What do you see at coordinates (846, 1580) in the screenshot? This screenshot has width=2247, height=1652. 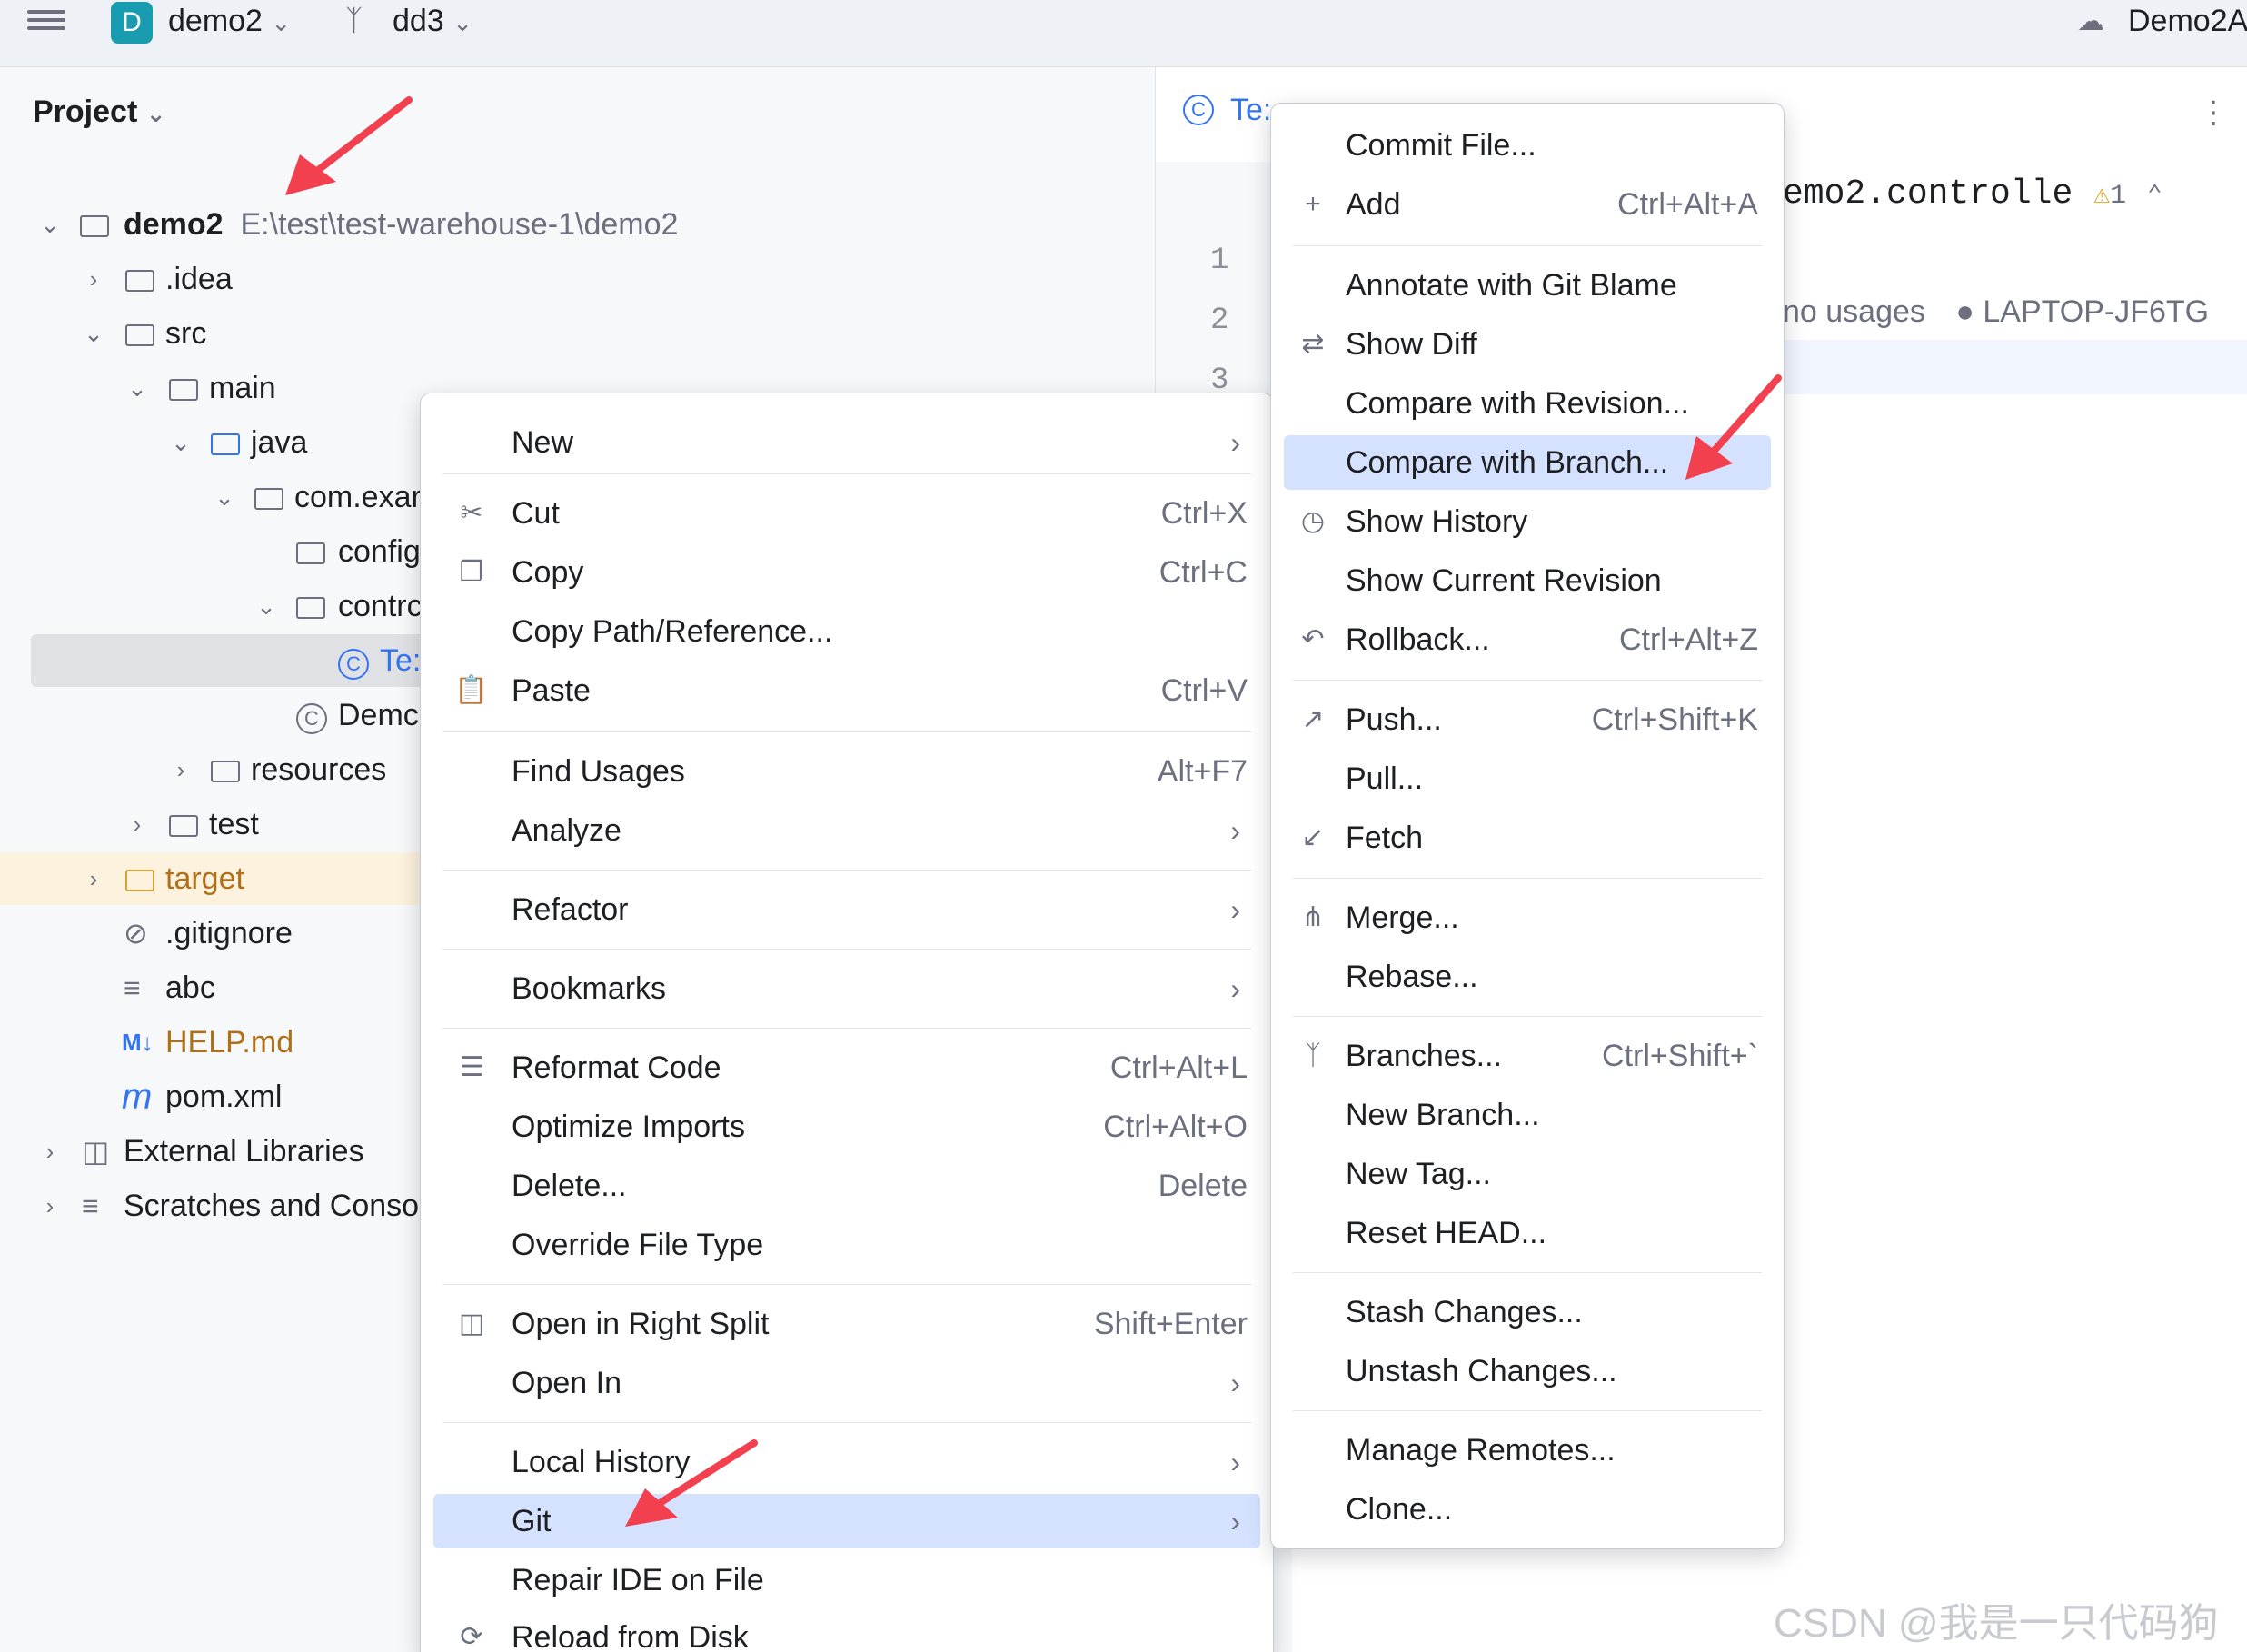 I see `menu-item-repair-ide: Repair IDE on File` at bounding box center [846, 1580].